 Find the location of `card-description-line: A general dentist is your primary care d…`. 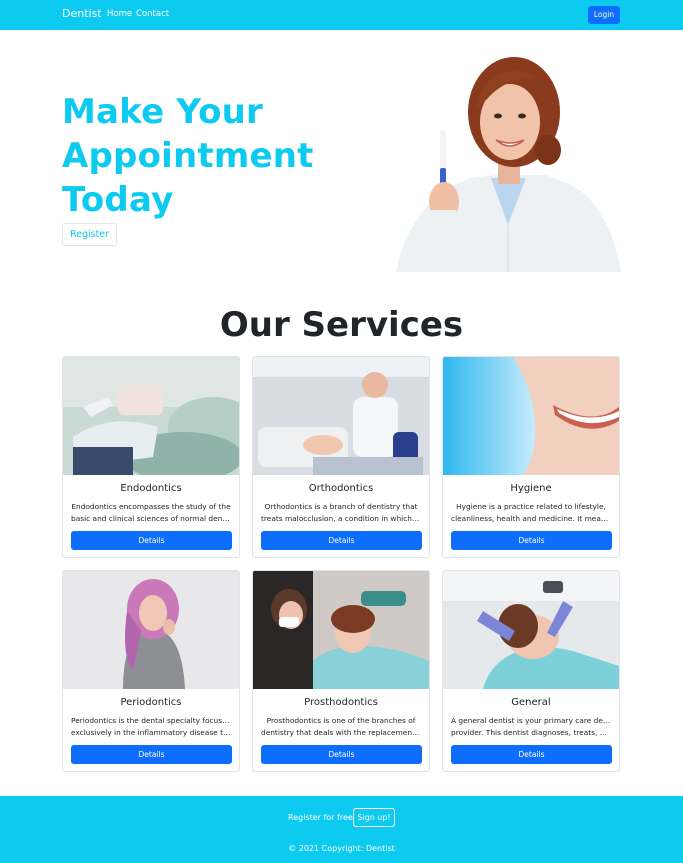

card-description-line: A general dentist is your primary care d… is located at coordinates (531, 720).